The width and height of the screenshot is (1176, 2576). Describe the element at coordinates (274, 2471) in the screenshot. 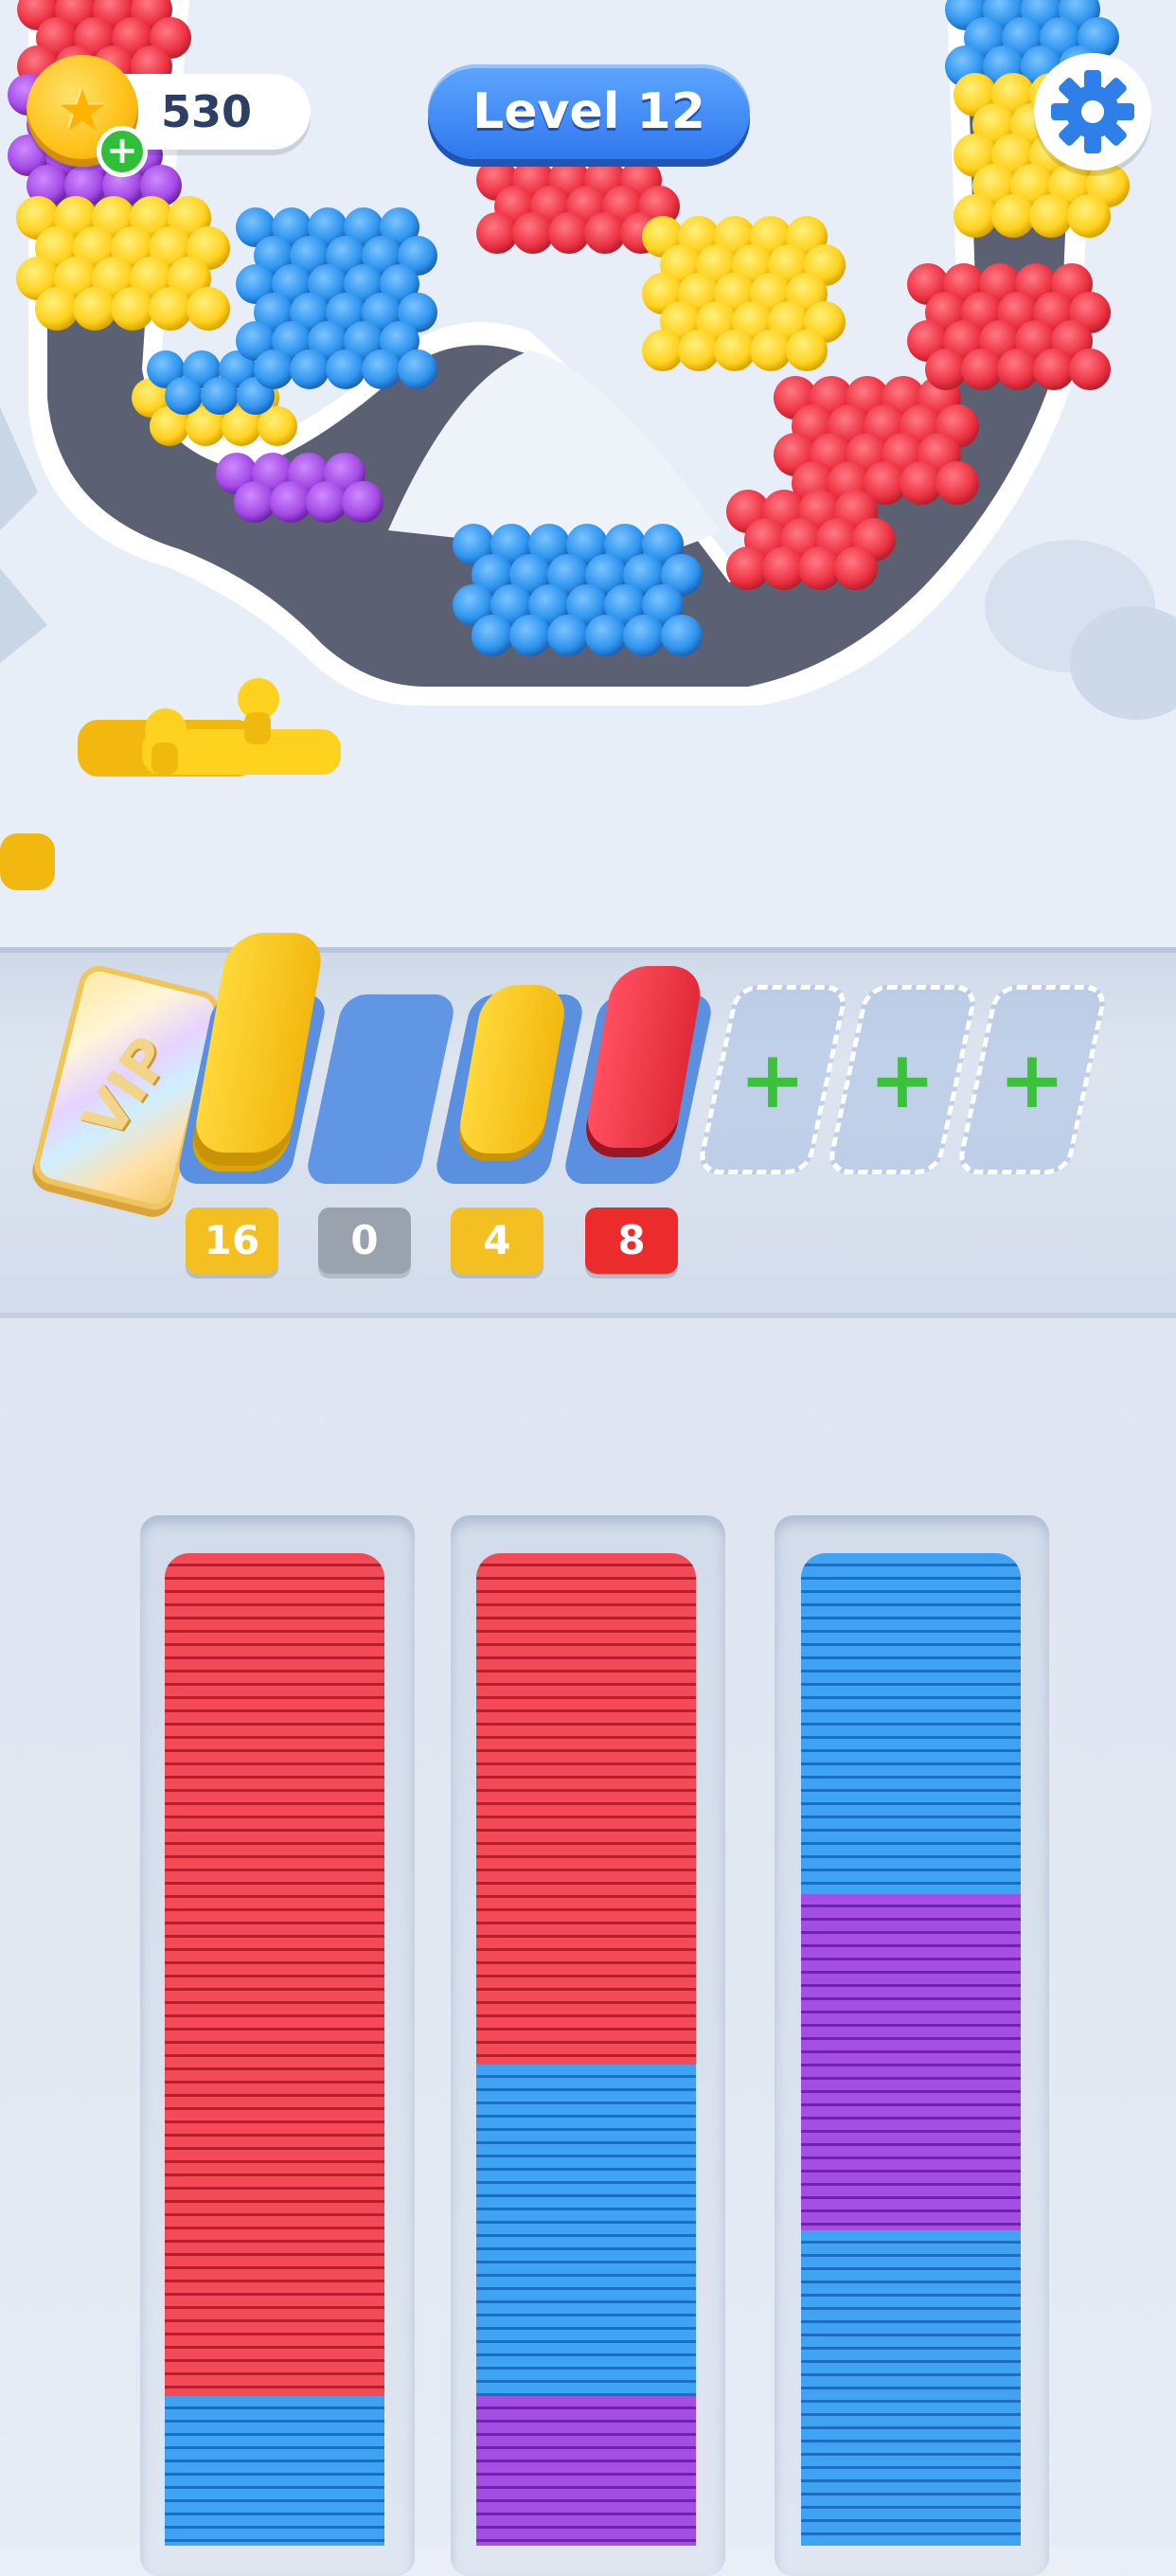

I see `stack-1-blue-boards` at that location.